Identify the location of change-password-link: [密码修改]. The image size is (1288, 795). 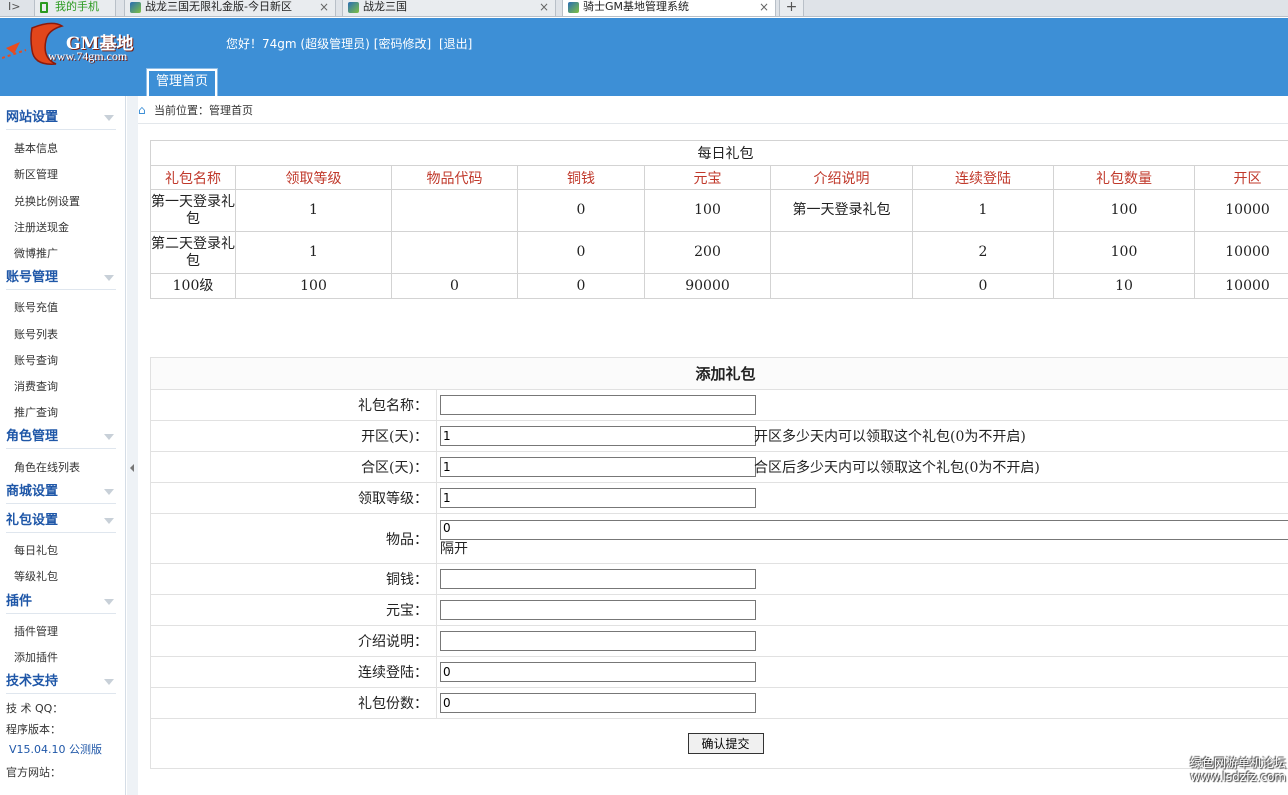
(402, 44).